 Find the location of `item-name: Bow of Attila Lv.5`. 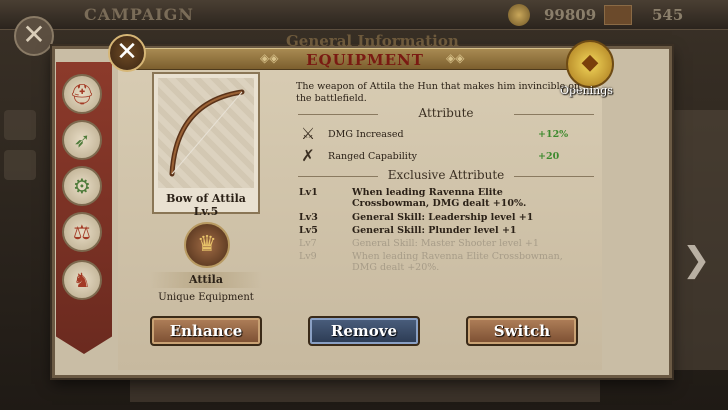

item-name: Bow of Attila Lv.5 is located at coordinates (206, 205).